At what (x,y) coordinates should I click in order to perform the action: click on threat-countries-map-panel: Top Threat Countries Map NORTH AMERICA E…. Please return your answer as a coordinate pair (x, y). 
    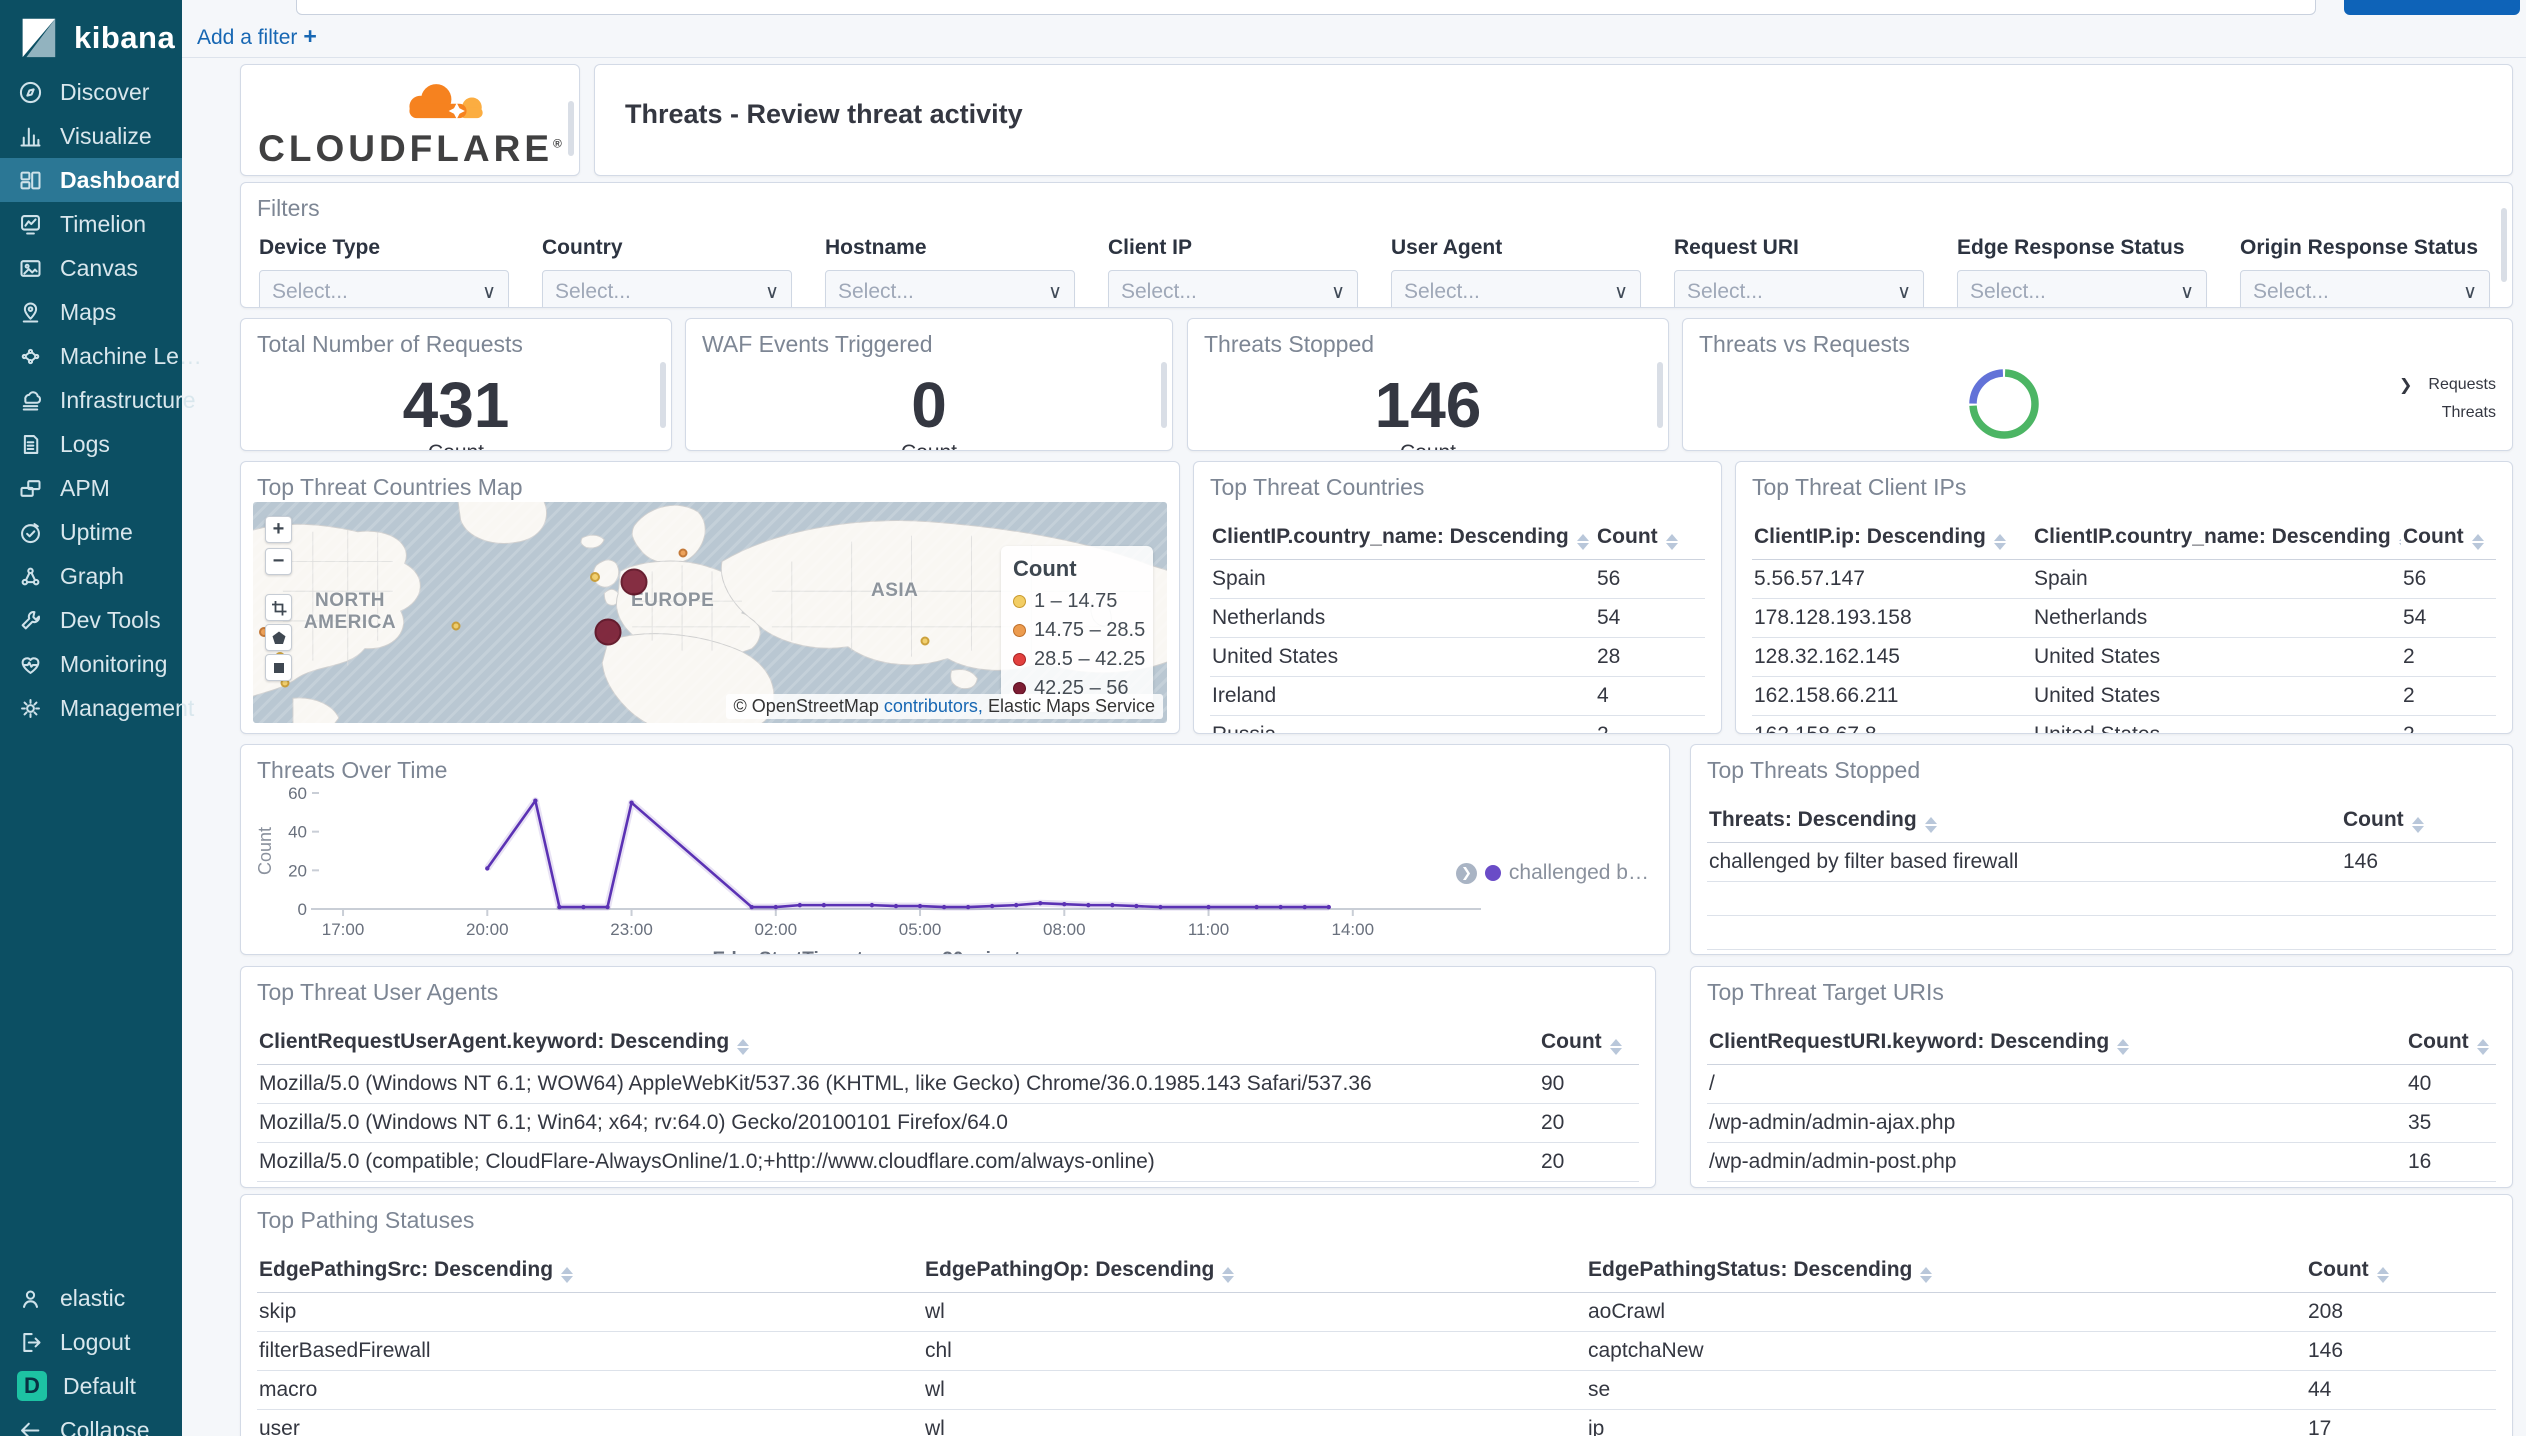
    Looking at the image, I should click on (710, 597).